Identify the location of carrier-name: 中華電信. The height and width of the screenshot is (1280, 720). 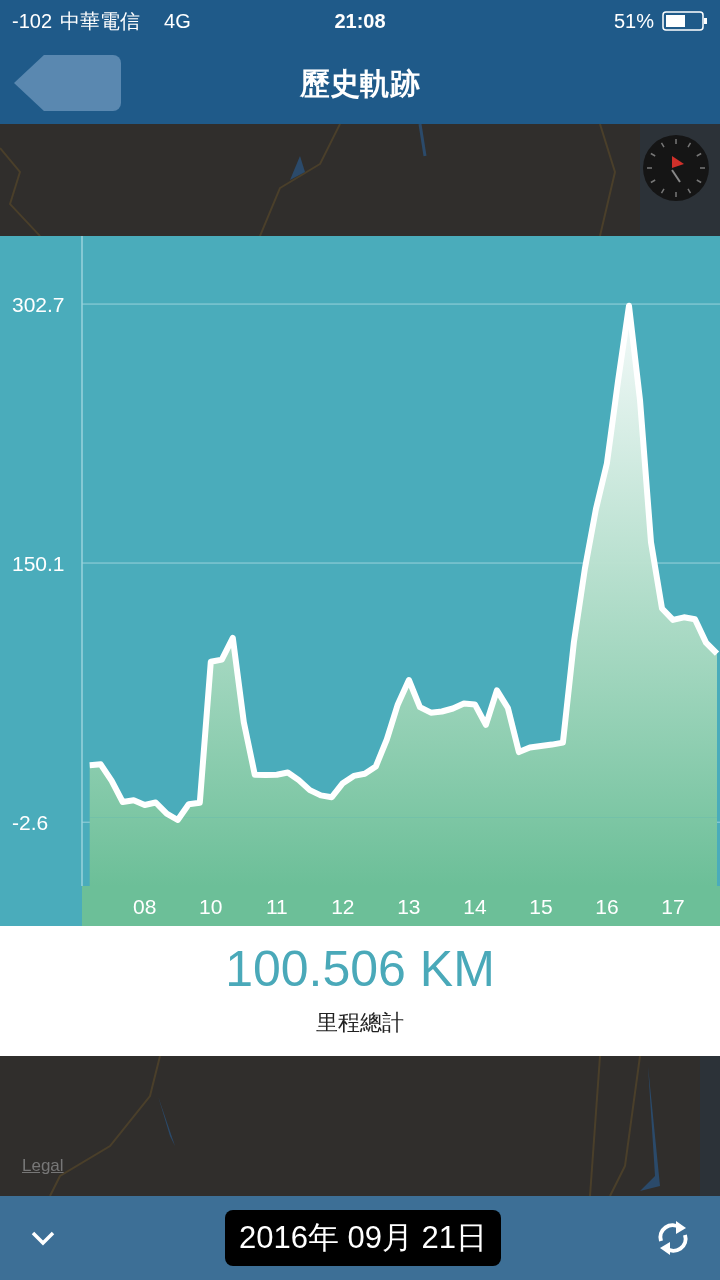
(100, 21).